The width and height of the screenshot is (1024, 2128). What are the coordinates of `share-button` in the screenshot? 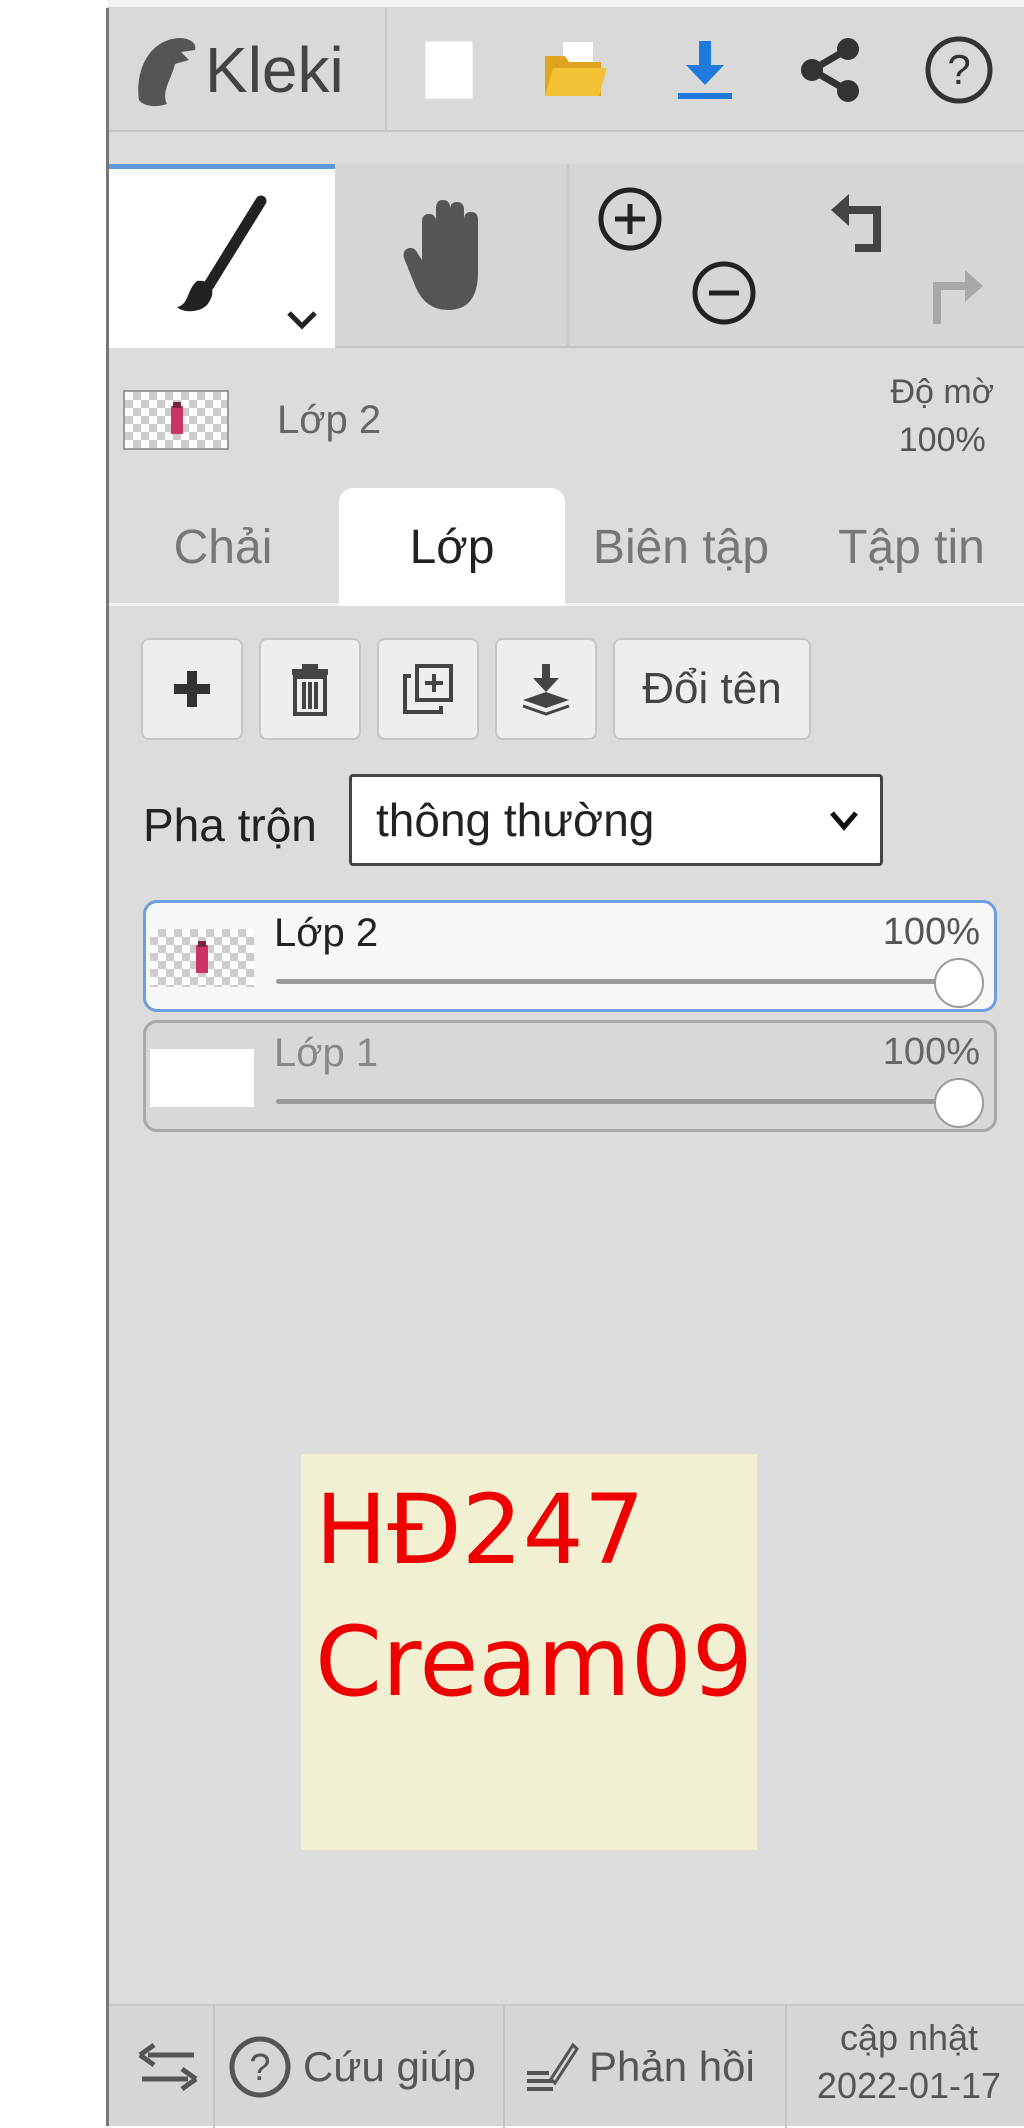 It's located at (831, 70).